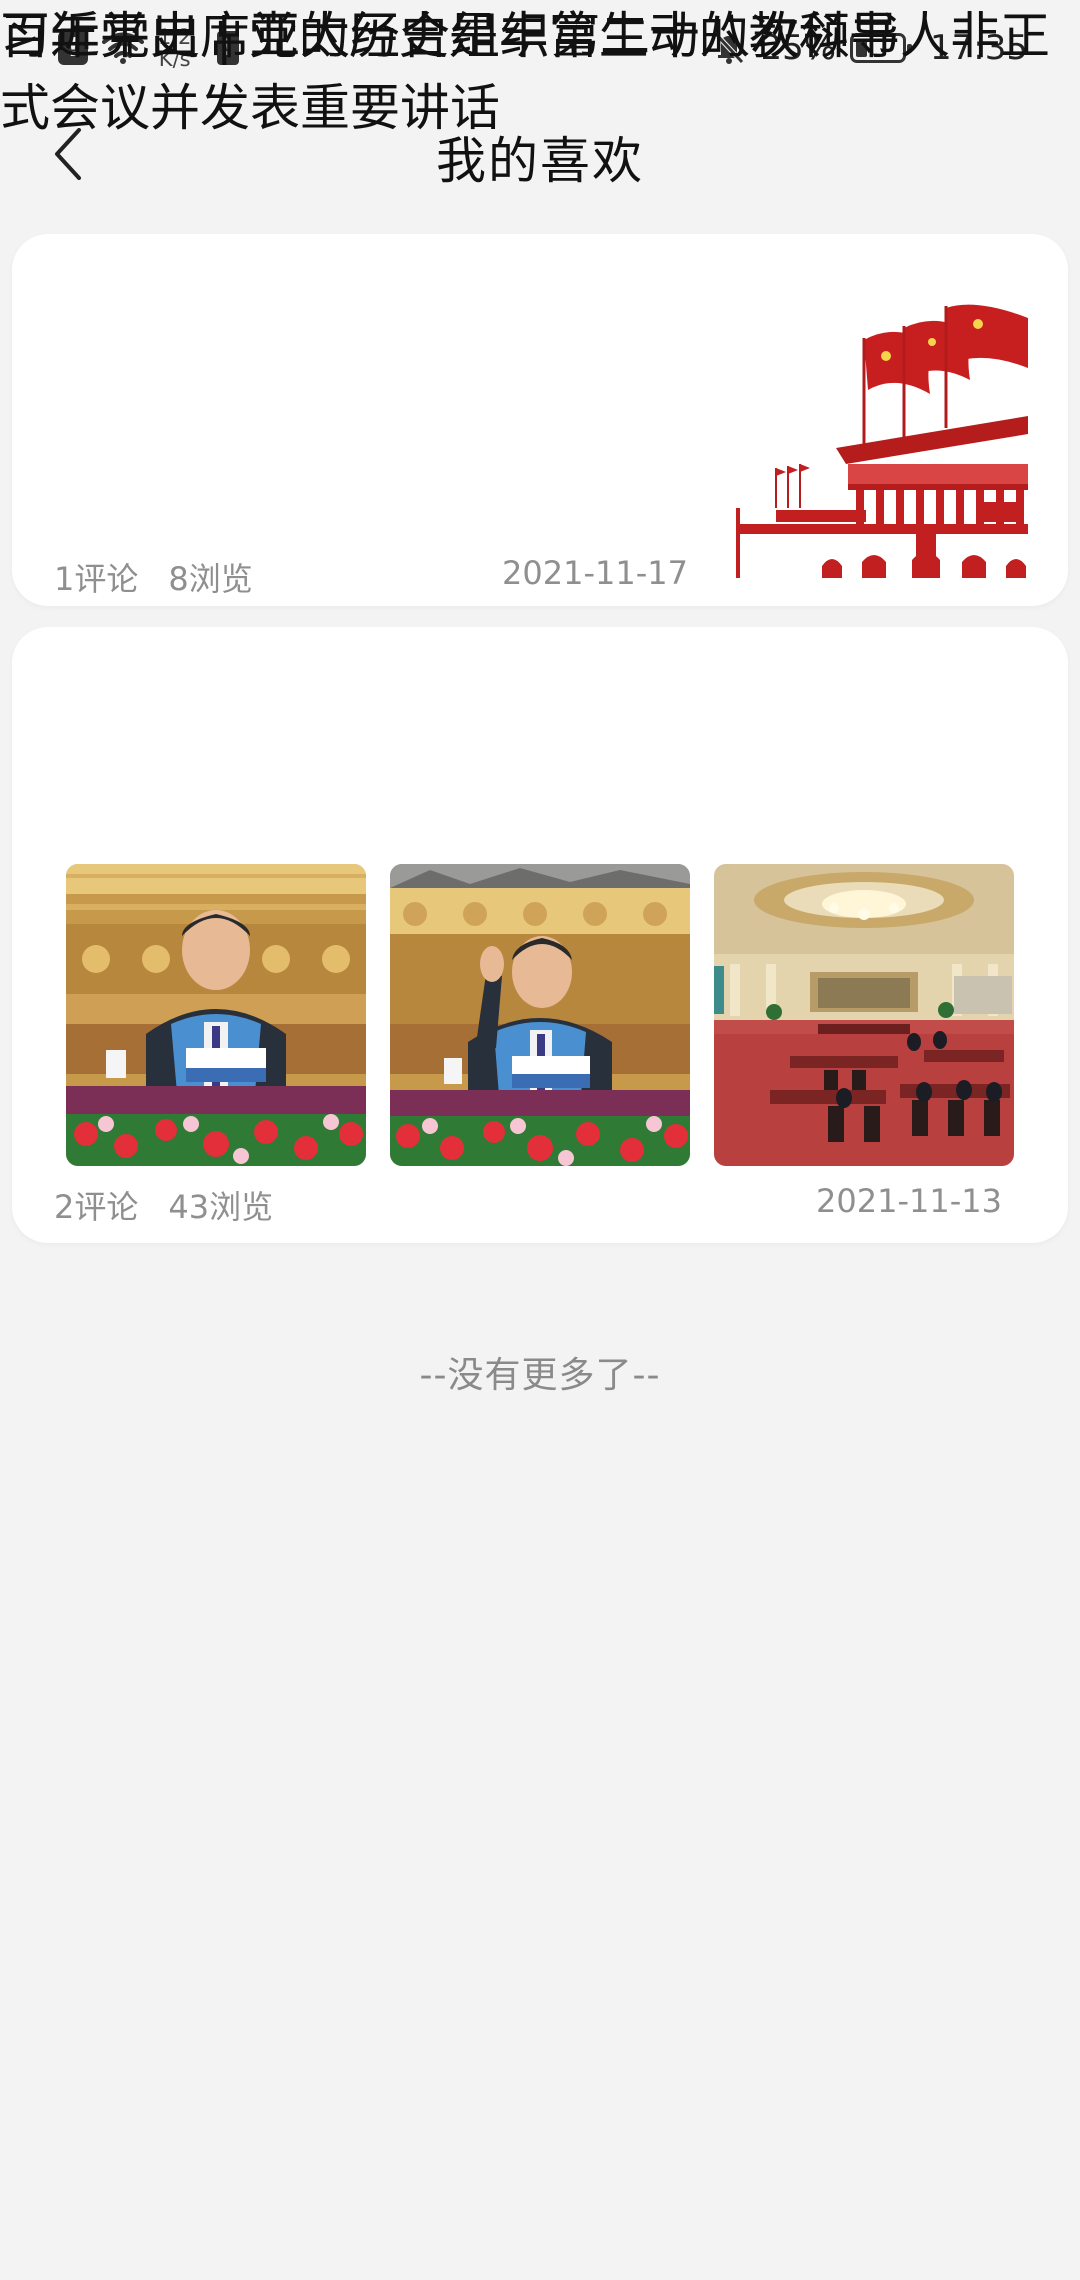 Image resolution: width=1080 pixels, height=2280 pixels. I want to click on view-count: 43浏览, so click(221, 1207).